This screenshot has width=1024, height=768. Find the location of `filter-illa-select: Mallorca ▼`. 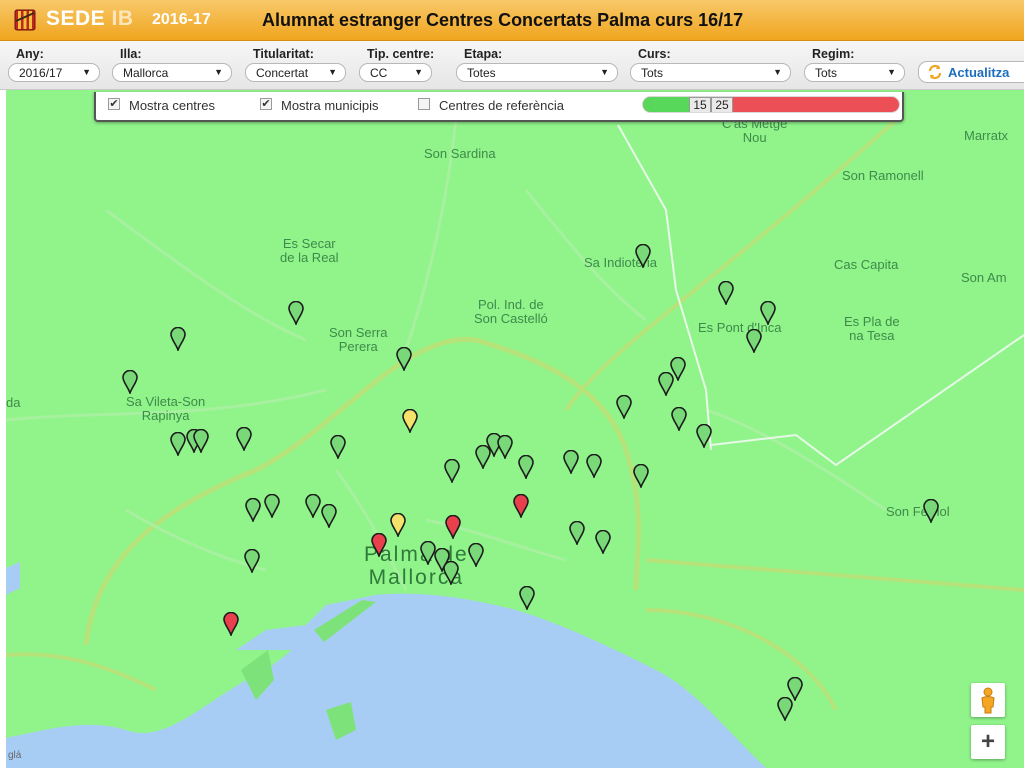

filter-illa-select: Mallorca ▼ is located at coordinates (172, 72).